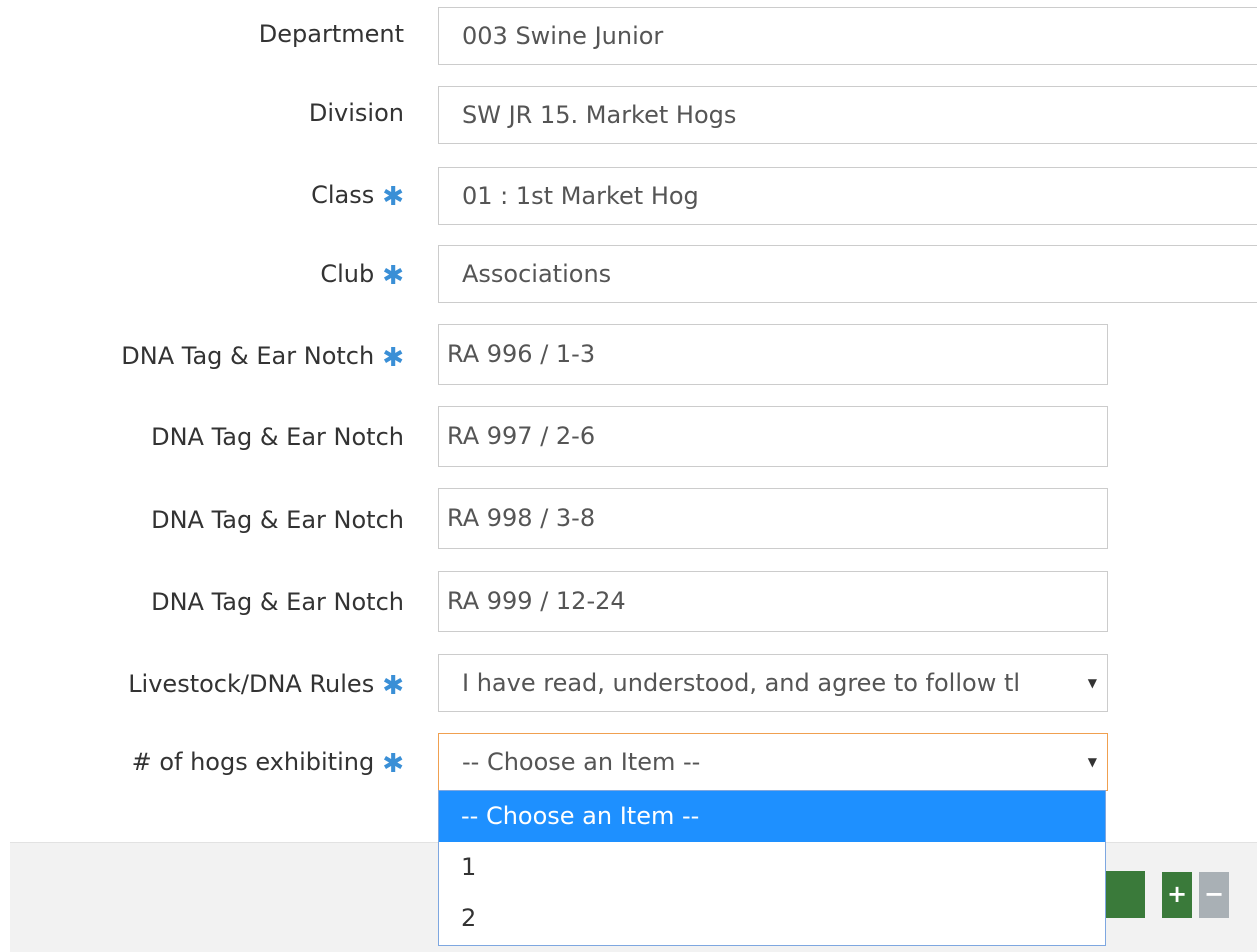 This screenshot has width=1257, height=952. I want to click on class-field: 01 : 1st Market Hog, so click(847, 196).